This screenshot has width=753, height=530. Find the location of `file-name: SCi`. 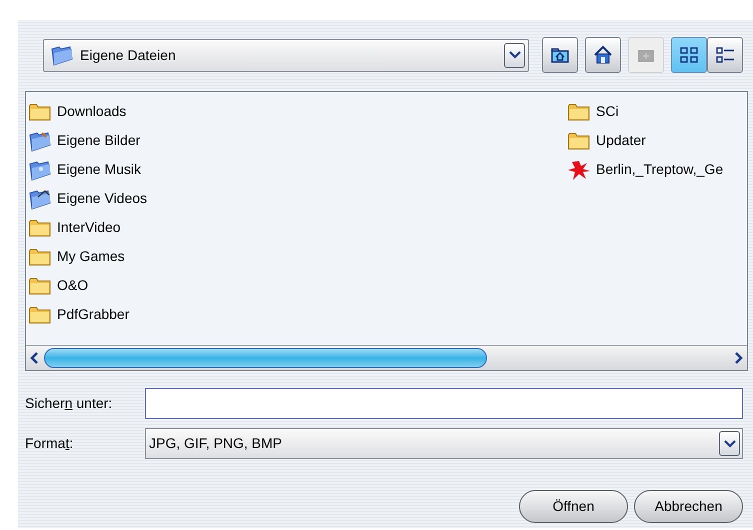

file-name: SCi is located at coordinates (607, 111).